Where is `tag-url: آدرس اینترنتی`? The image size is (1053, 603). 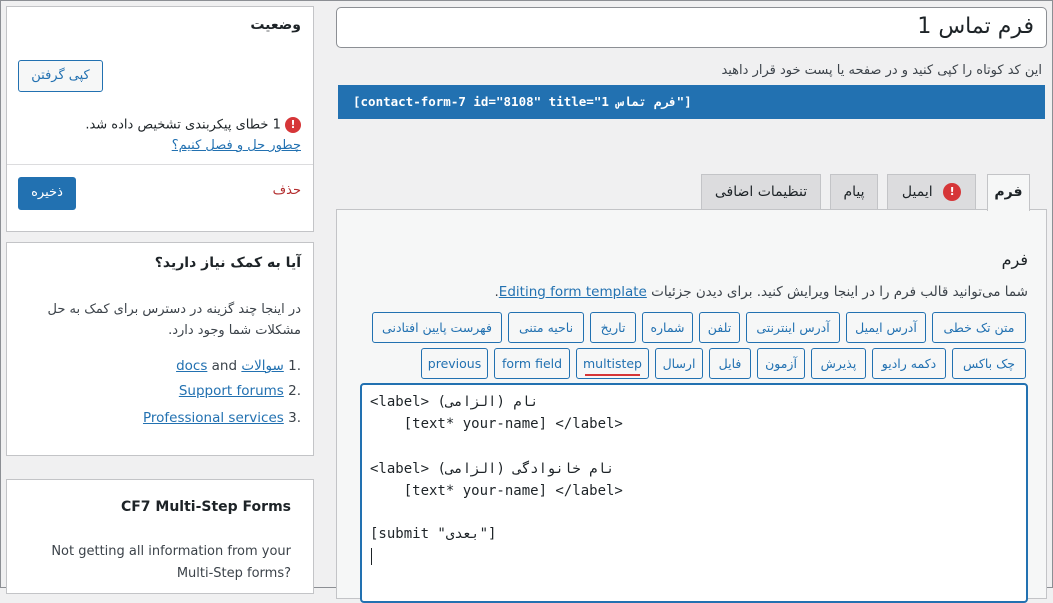
tag-url: آدرس اینترنتی is located at coordinates (793, 327).